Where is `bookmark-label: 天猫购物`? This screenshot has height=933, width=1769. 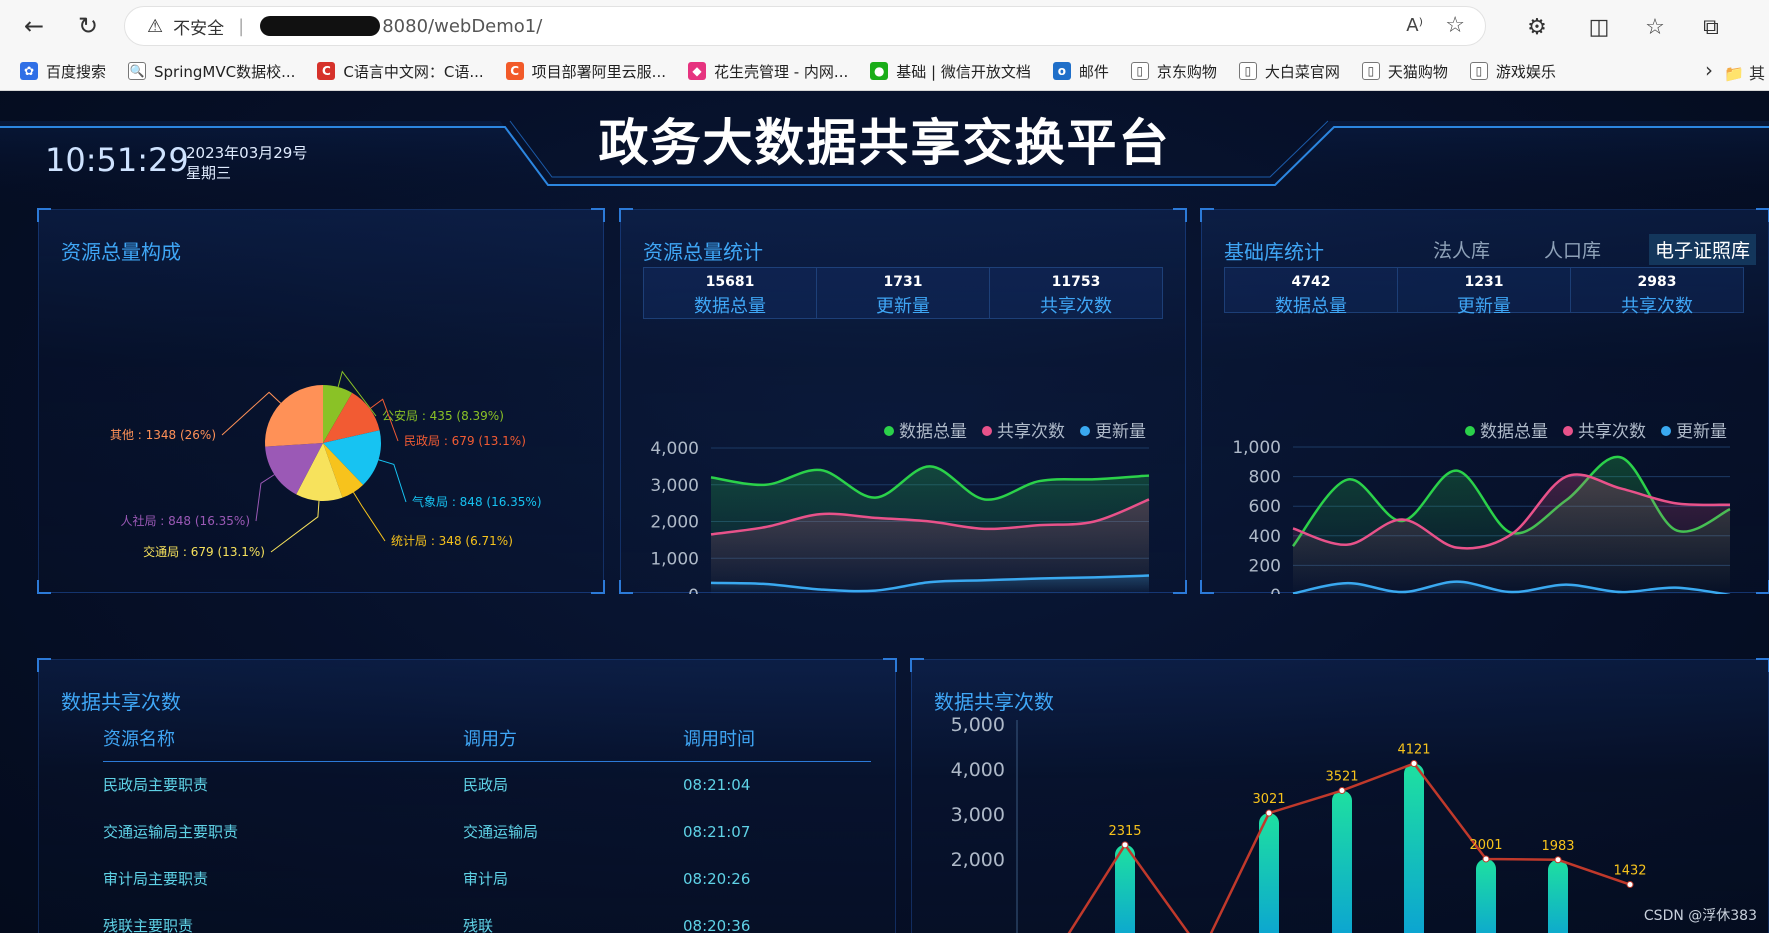
bookmark-label: 天猫购物 is located at coordinates (1417, 71).